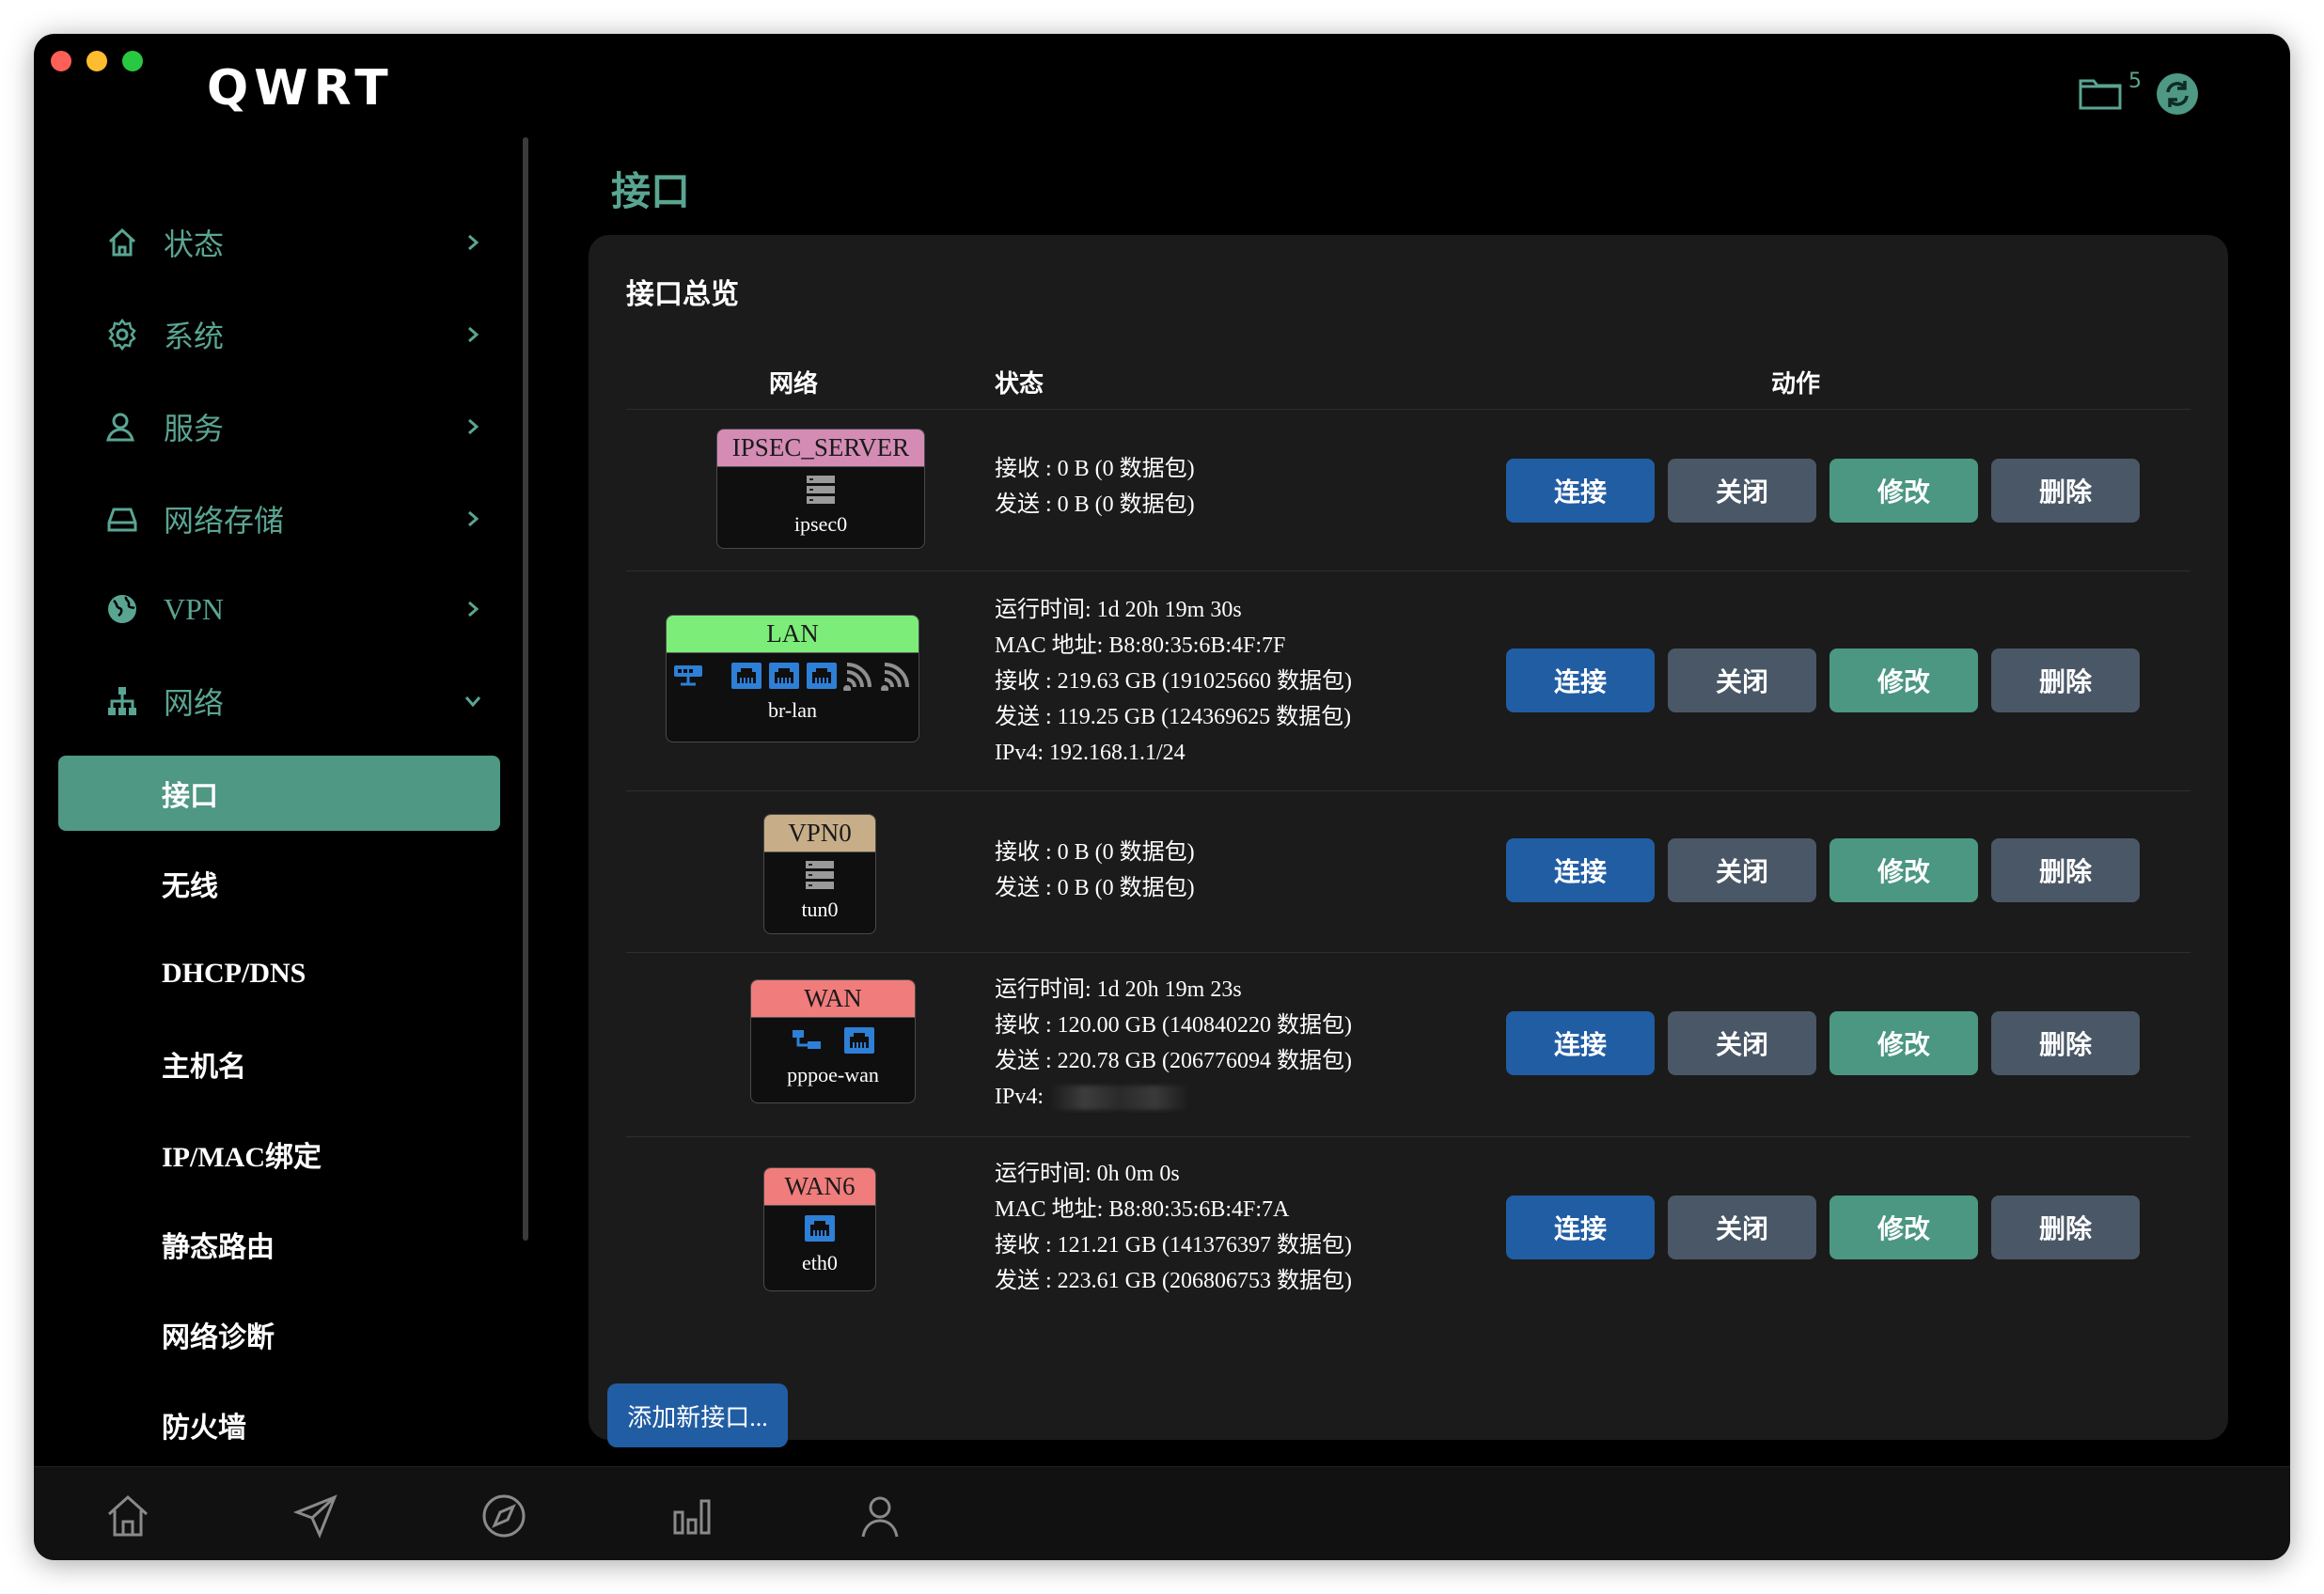  Describe the element at coordinates (194, 428) in the screenshot. I see `sidebar-item-label: 服务` at that location.